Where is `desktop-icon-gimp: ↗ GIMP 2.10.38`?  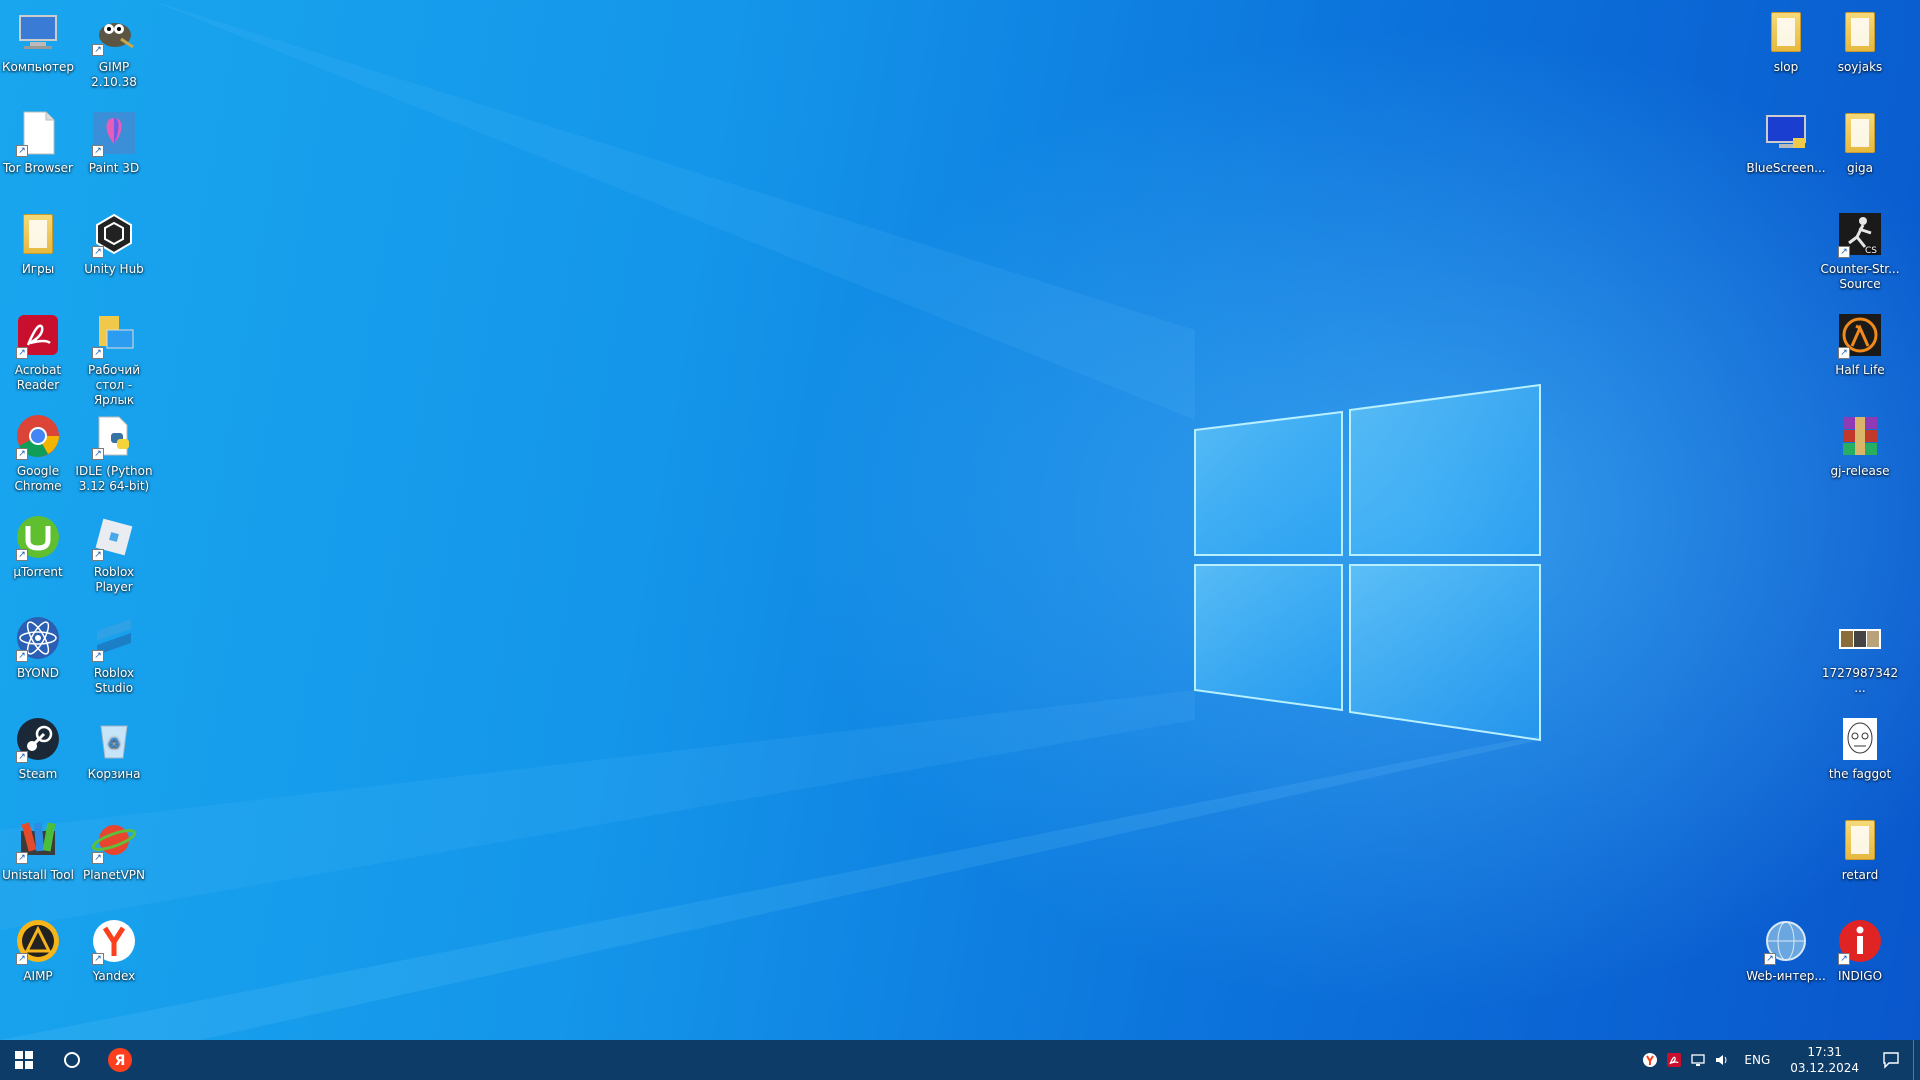 desktop-icon-gimp: ↗ GIMP 2.10.38 is located at coordinates (114, 46).